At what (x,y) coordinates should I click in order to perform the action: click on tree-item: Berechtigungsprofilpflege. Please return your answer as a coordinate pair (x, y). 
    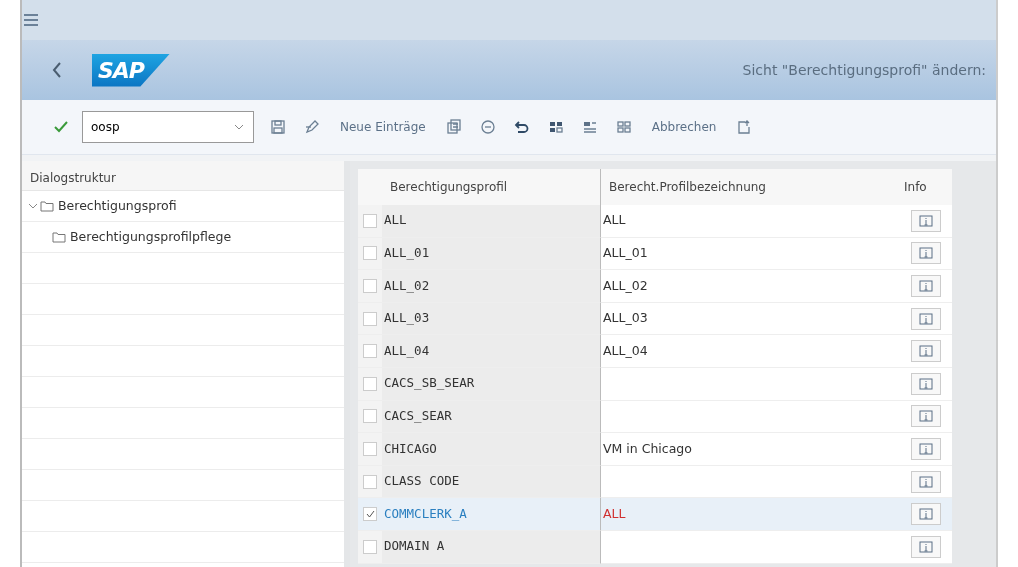
    Looking at the image, I should click on (151, 237).